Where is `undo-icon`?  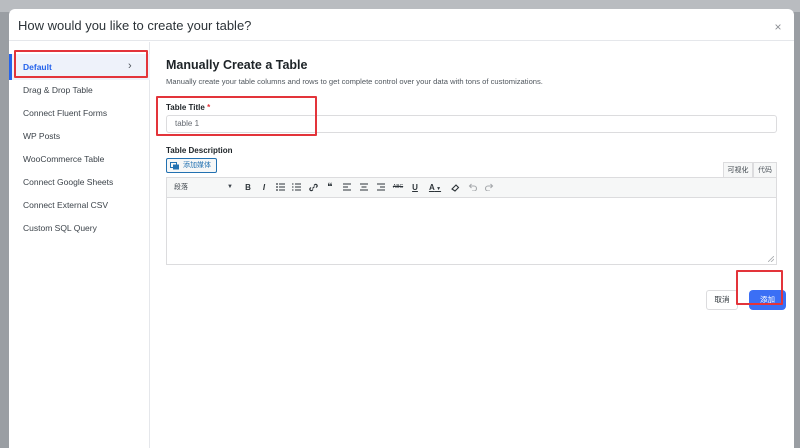 undo-icon is located at coordinates (472, 187).